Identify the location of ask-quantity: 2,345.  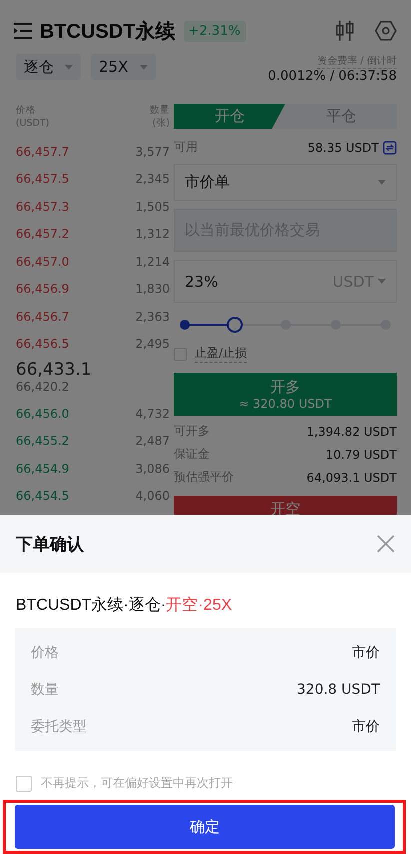
(153, 179).